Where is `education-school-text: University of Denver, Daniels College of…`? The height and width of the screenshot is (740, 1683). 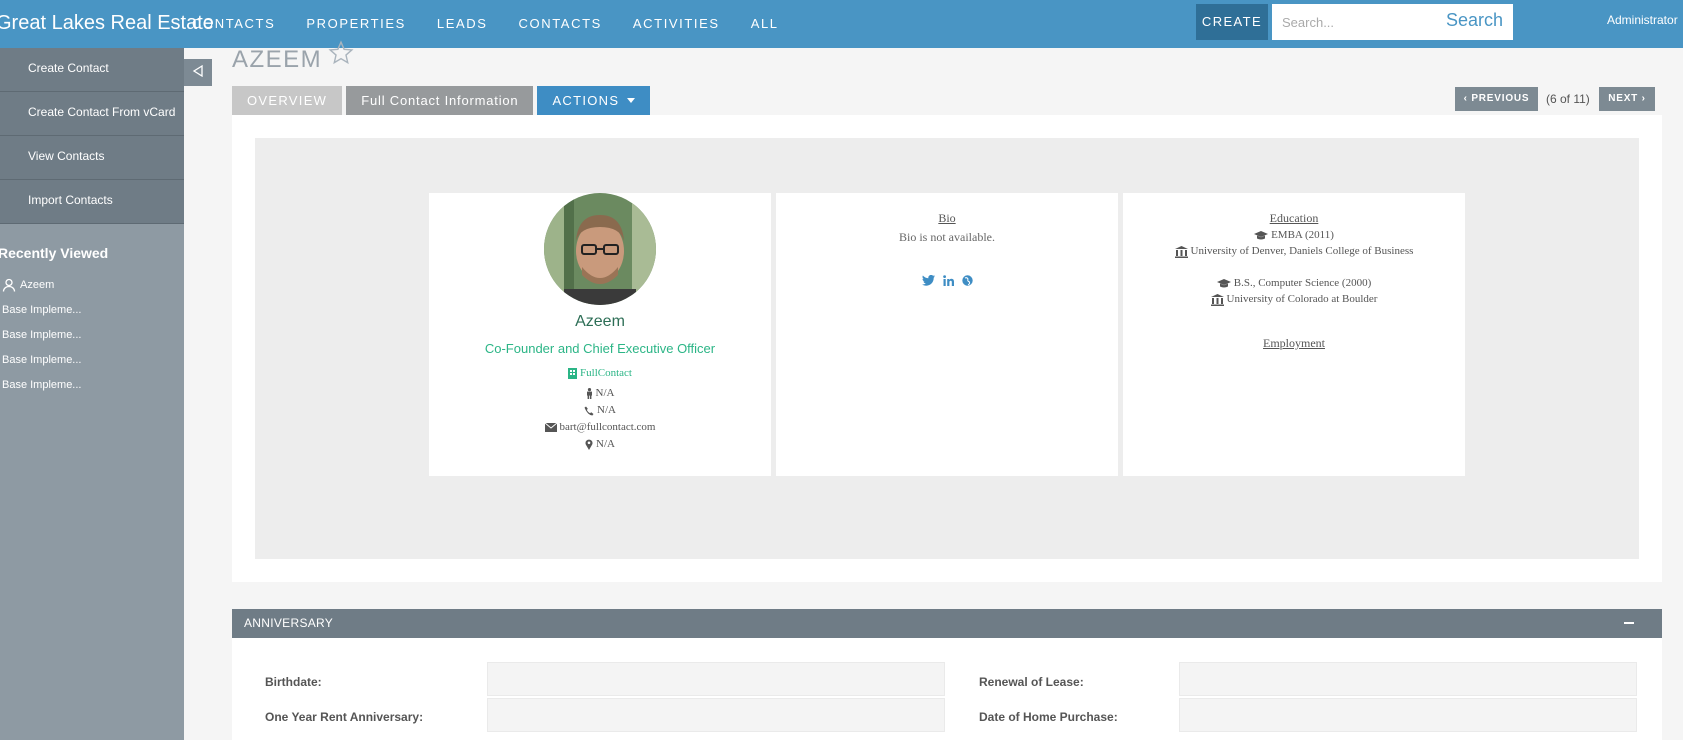
education-school-text: University of Denver, Daniels College of… is located at coordinates (1302, 251).